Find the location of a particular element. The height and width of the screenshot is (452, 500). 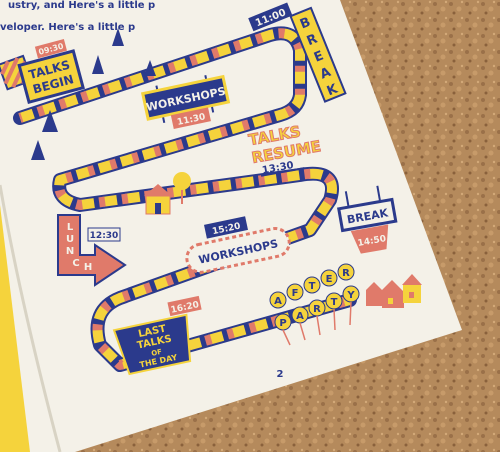

lunch-letter-c: C is located at coordinates (75, 263).